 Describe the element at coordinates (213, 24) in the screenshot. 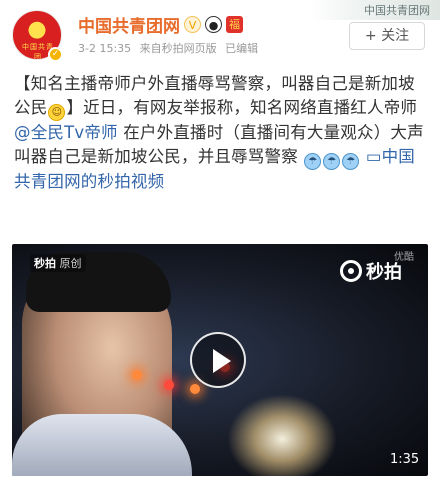

I see `panda-icon: ●` at that location.